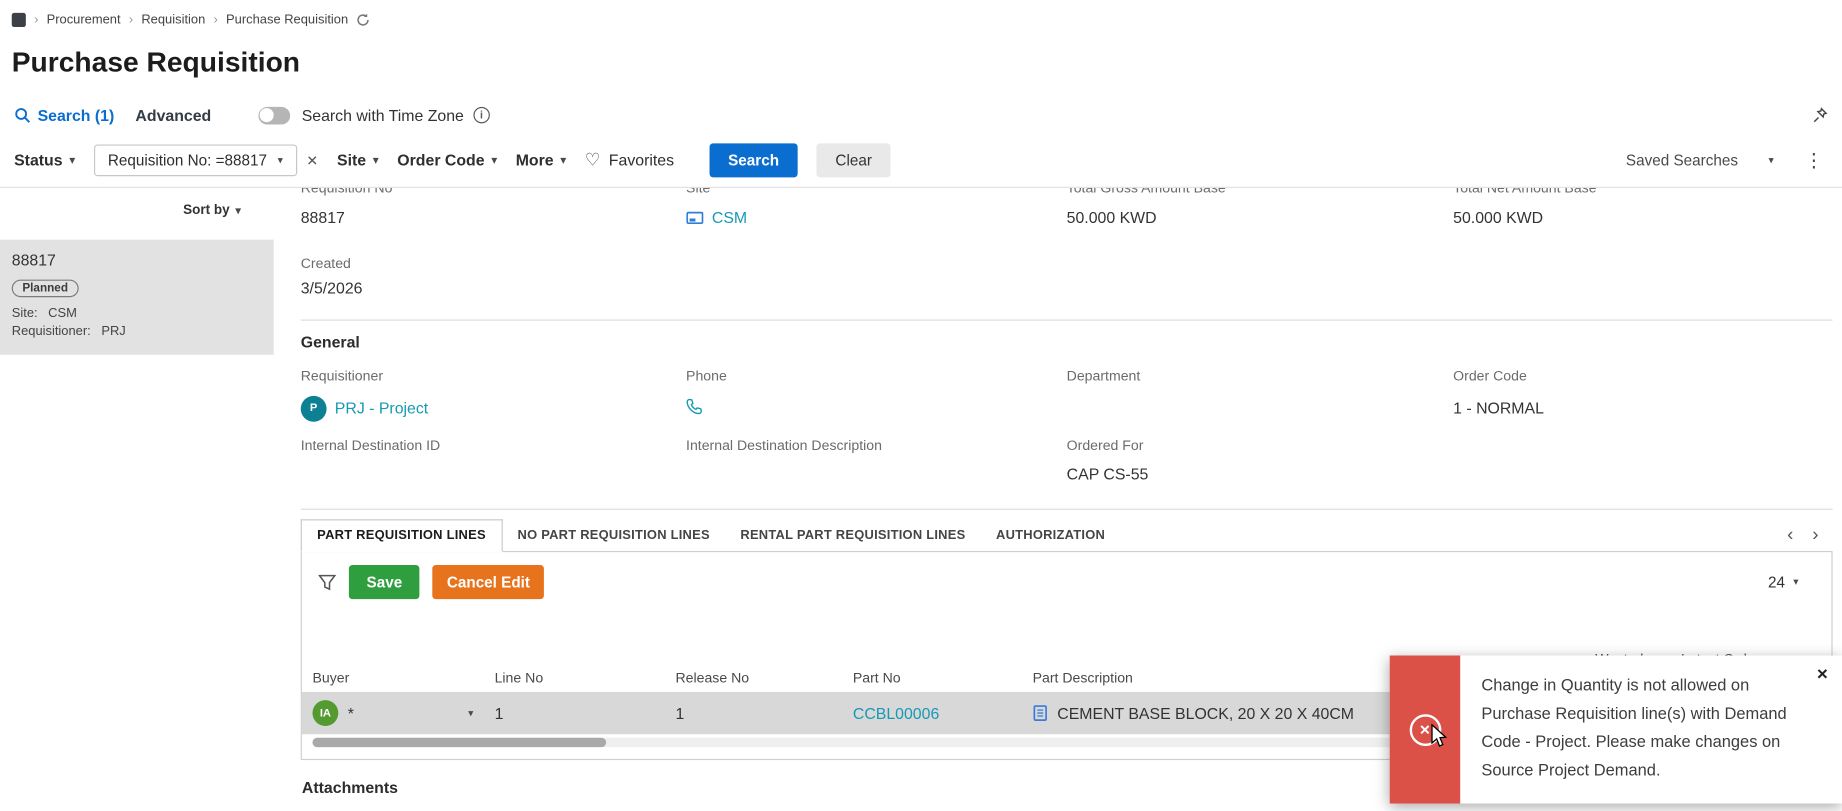  What do you see at coordinates (267, 115) in the screenshot?
I see `toggle-knob` at bounding box center [267, 115].